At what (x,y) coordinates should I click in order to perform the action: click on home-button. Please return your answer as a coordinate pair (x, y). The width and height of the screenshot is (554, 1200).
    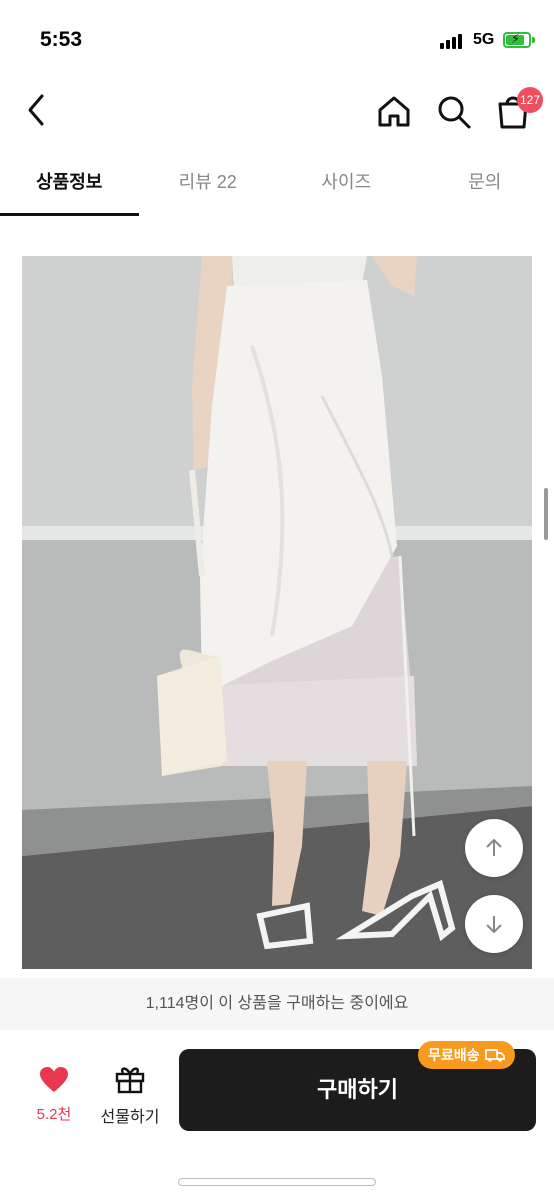
    Looking at the image, I should click on (394, 112).